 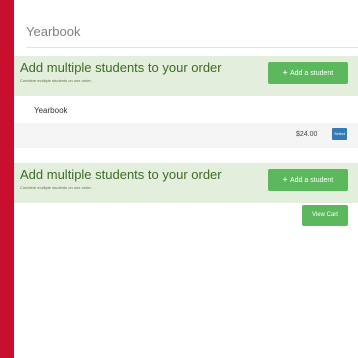 What do you see at coordinates (53, 31) in the screenshot?
I see `section-title: Yearbook` at bounding box center [53, 31].